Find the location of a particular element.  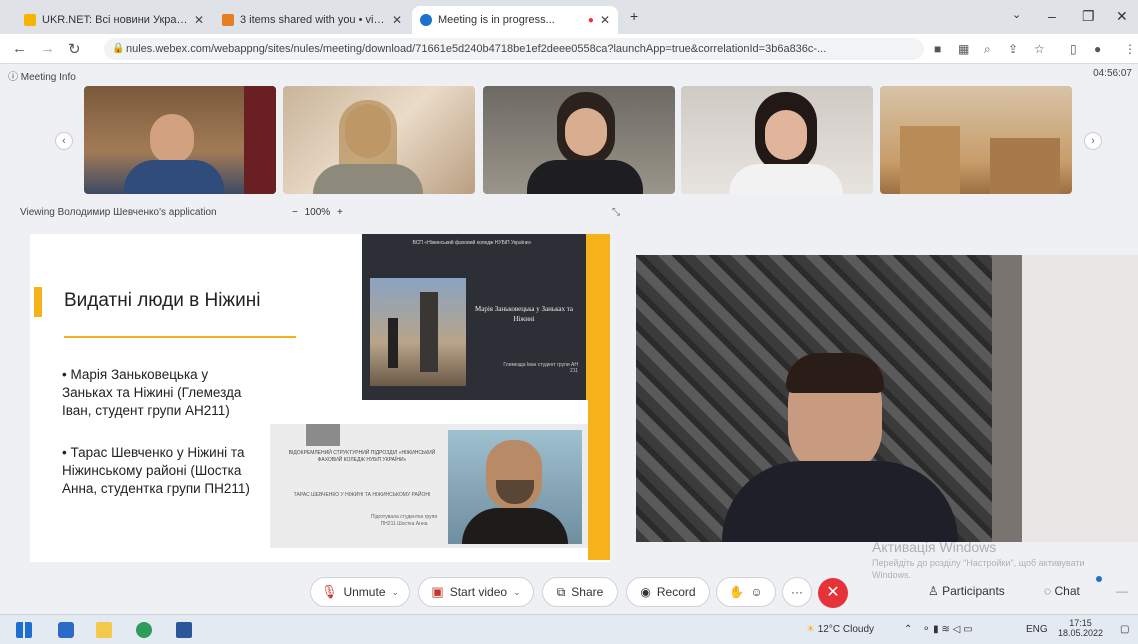

door-frame is located at coordinates (1007, 398).